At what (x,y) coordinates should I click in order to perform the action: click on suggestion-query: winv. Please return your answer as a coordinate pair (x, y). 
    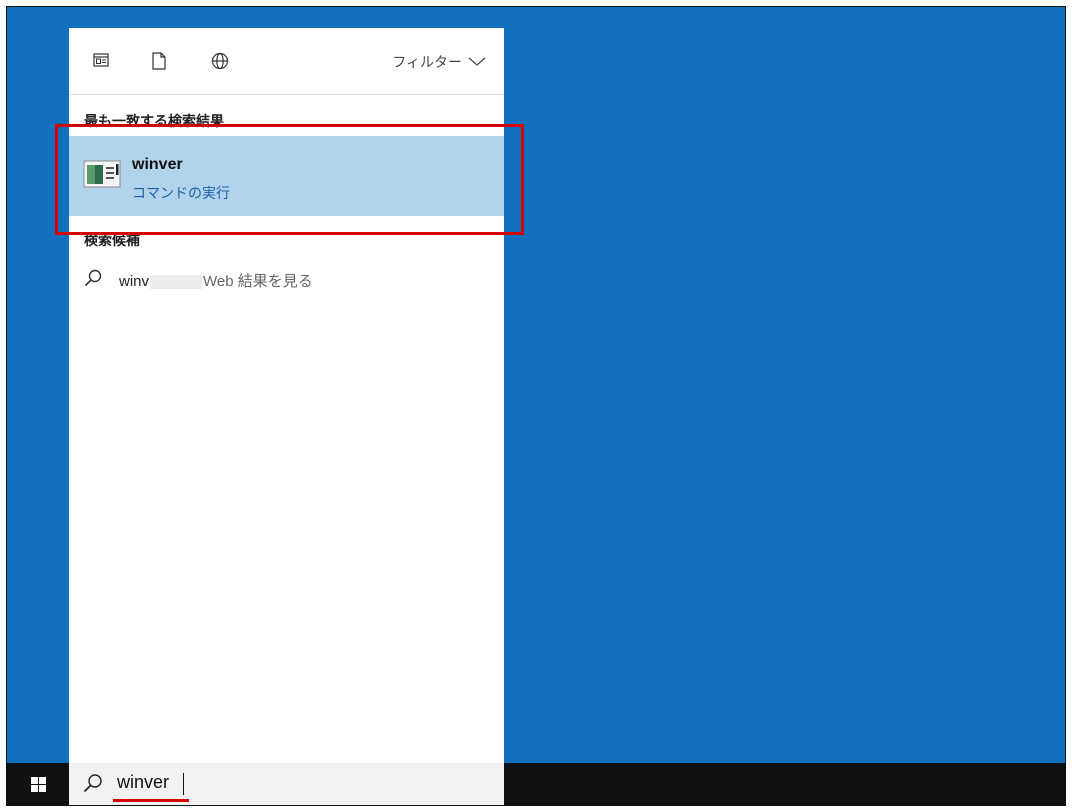
    Looking at the image, I should click on (134, 281).